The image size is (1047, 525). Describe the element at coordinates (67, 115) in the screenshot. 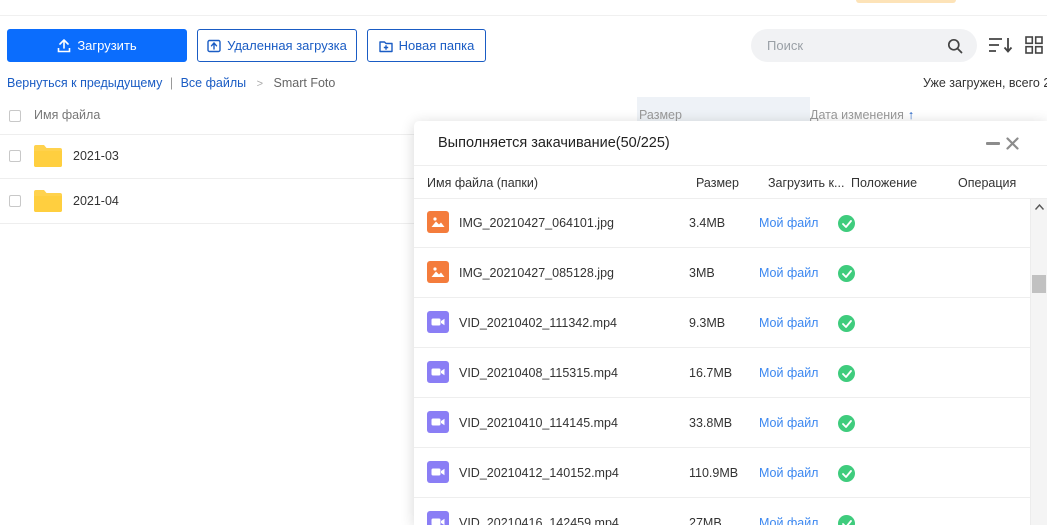

I see `column-header-name: Имя файла` at that location.